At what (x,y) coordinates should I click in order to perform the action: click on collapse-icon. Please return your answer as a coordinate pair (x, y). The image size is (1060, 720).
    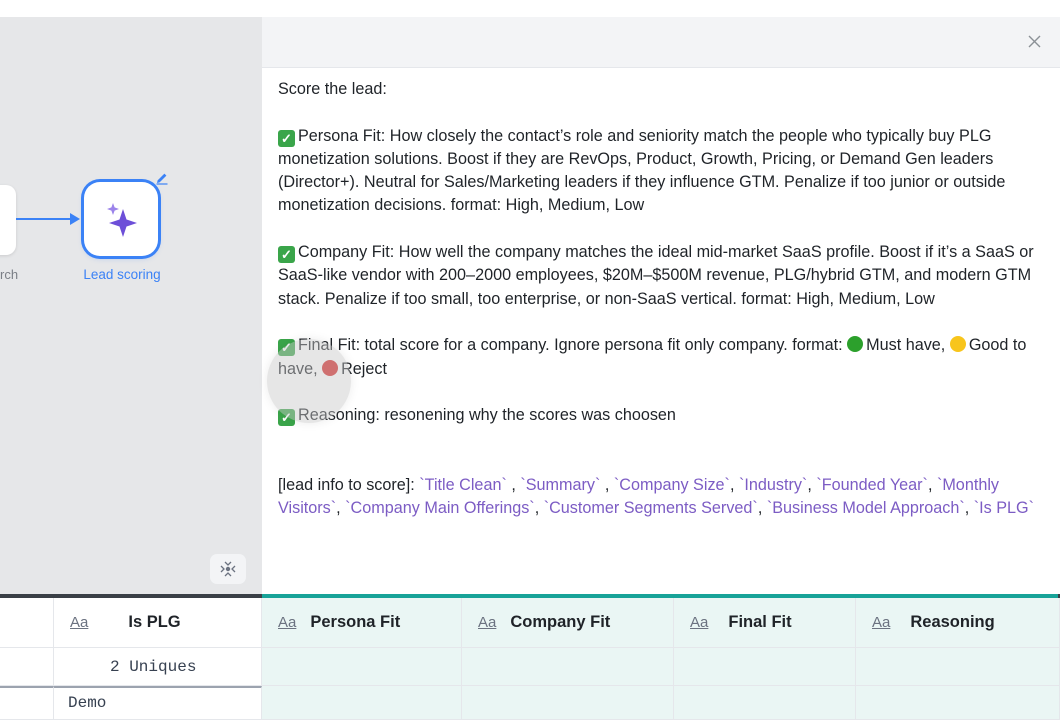
    Looking at the image, I should click on (228, 569).